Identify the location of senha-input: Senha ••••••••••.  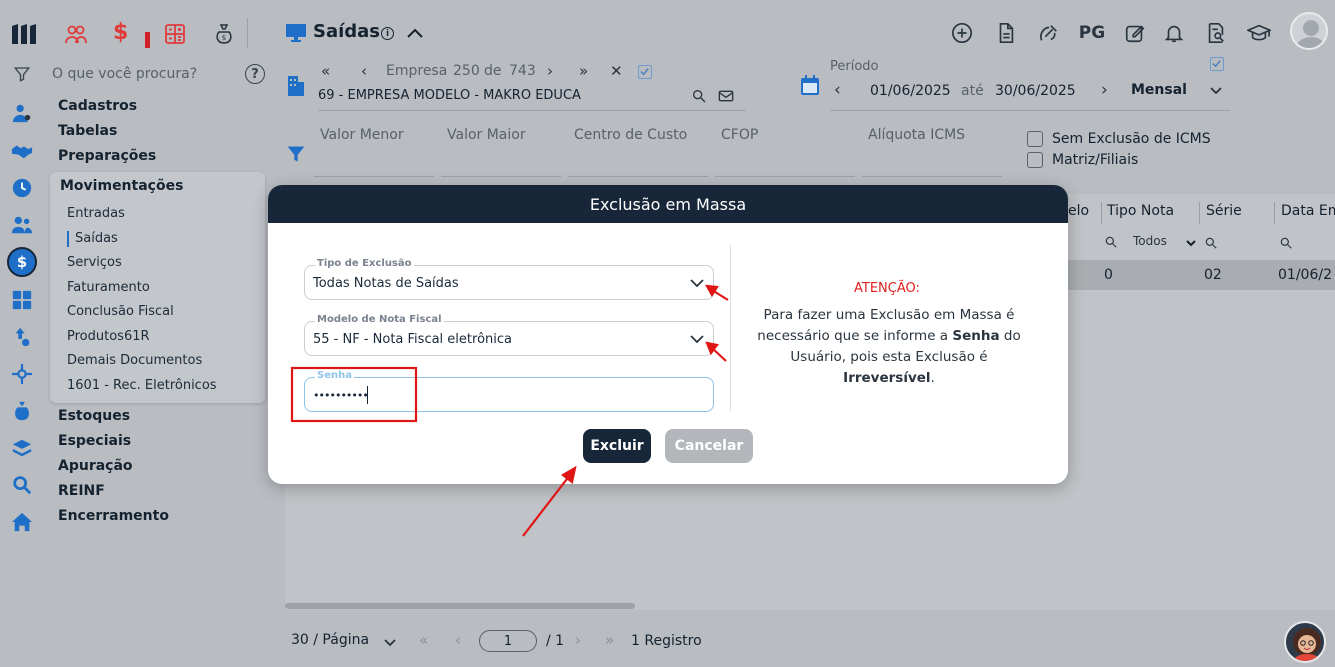
(509, 391).